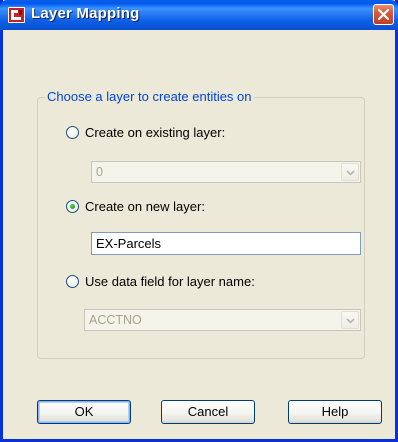  What do you see at coordinates (199, 15) in the screenshot?
I see `title-bar: Layer Mapping` at bounding box center [199, 15].